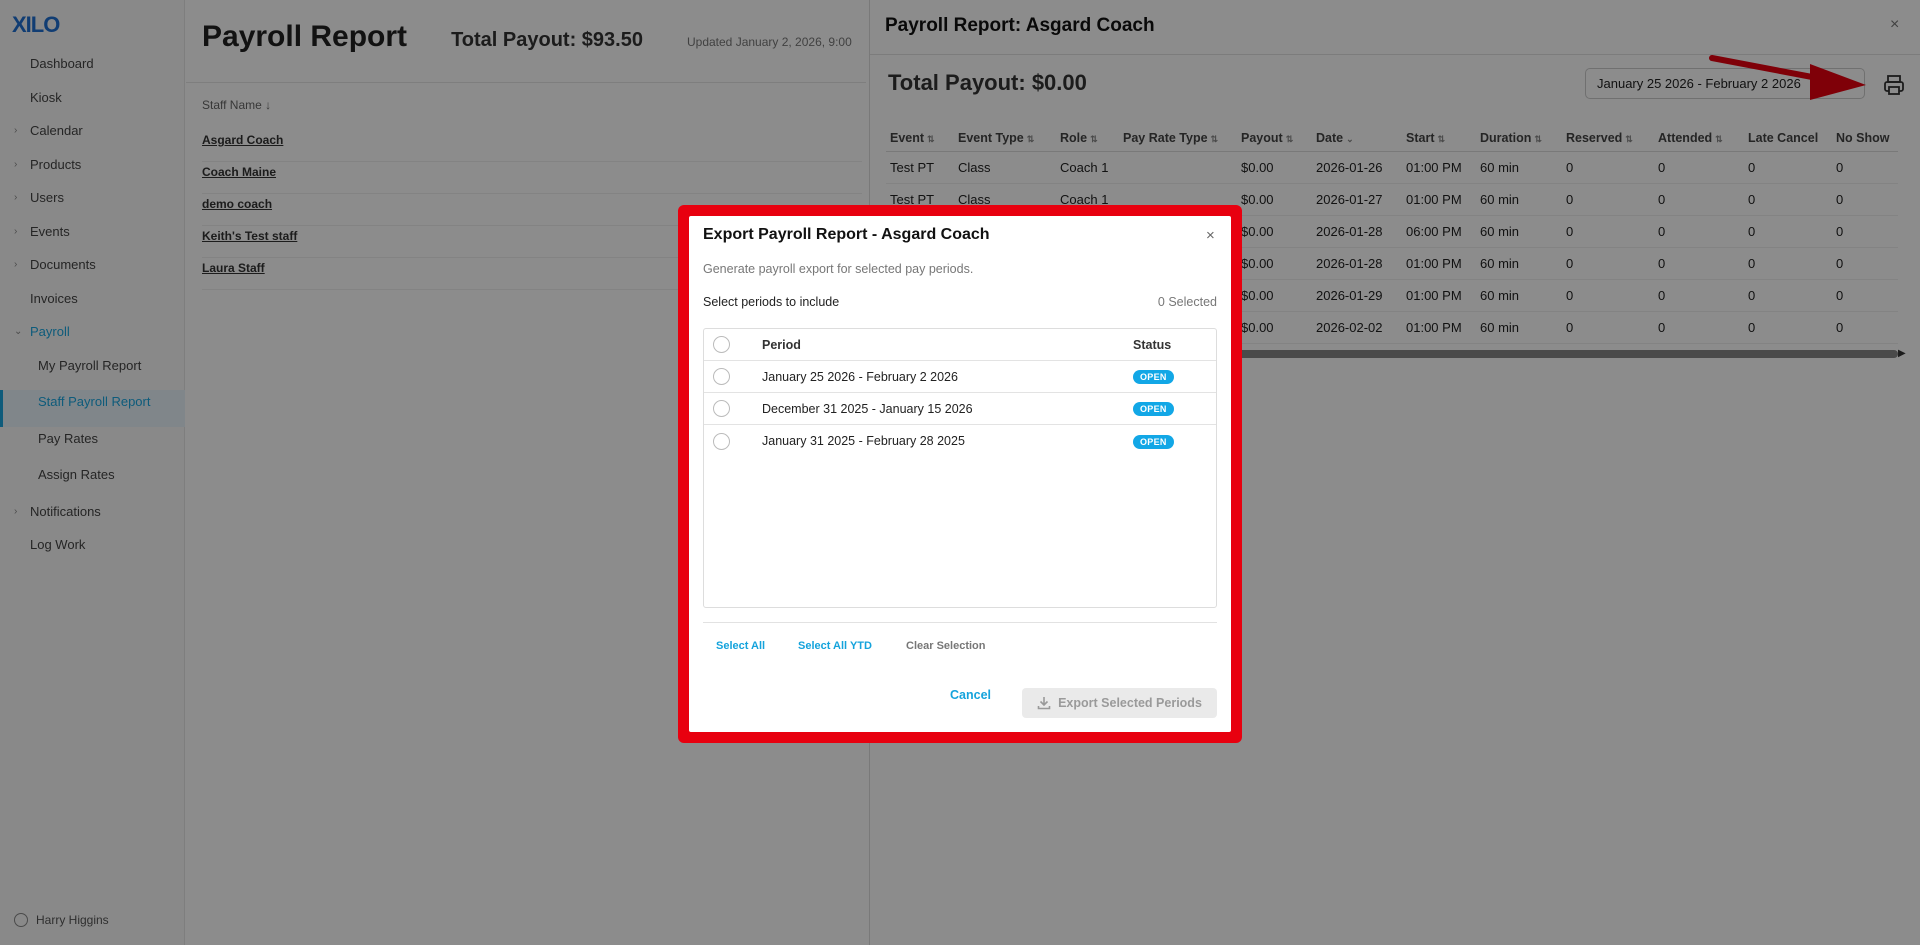  What do you see at coordinates (1130, 703) in the screenshot?
I see `export-button-label: Export Selected Periods` at bounding box center [1130, 703].